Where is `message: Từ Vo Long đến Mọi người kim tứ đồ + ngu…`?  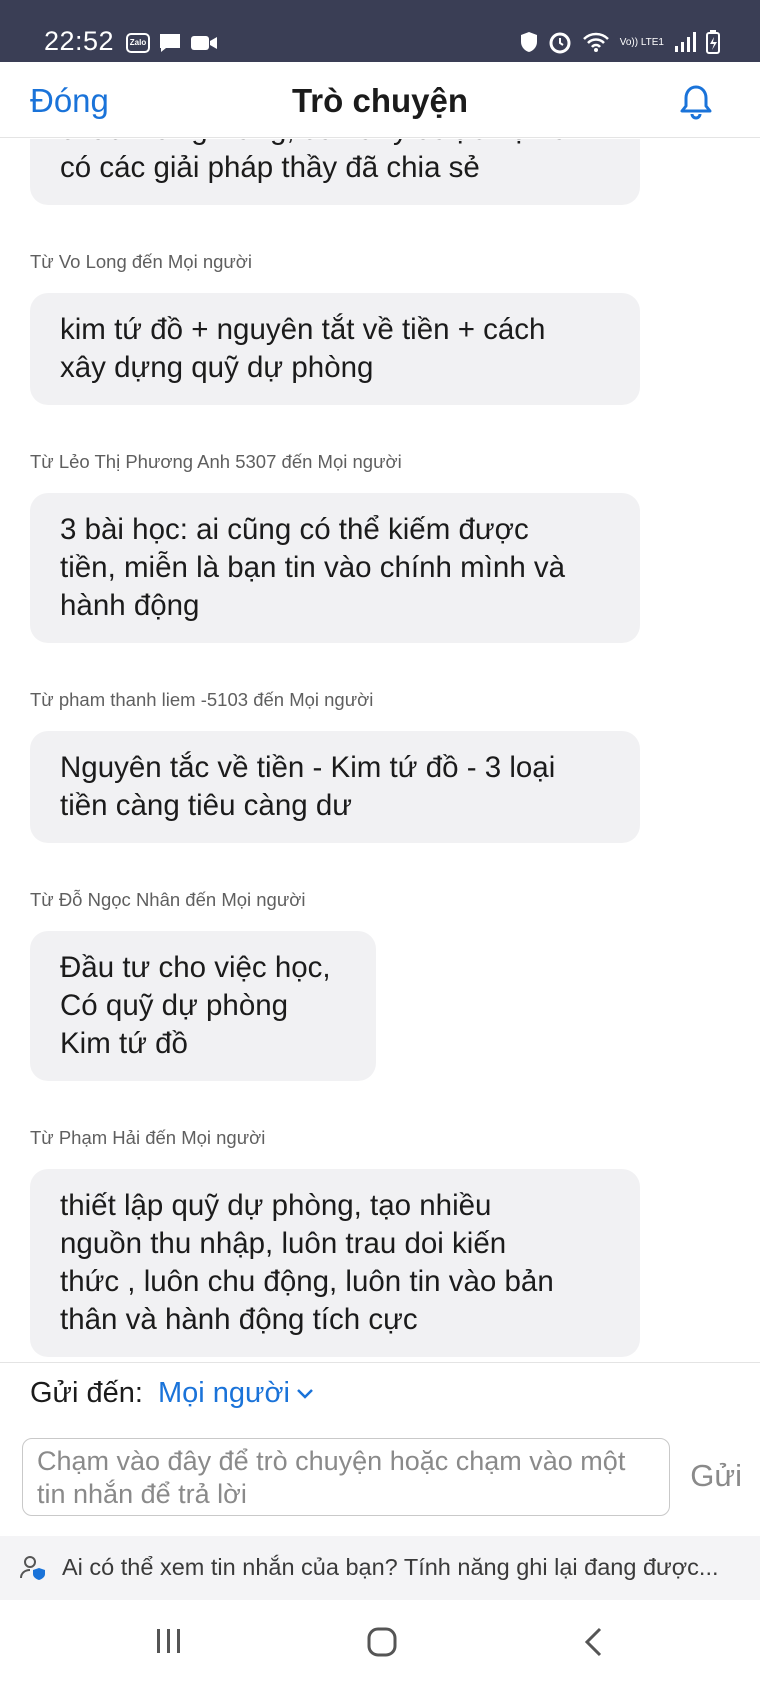
message: Từ Vo Long đến Mọi người kim tứ đồ + ngu… is located at coordinates (380, 328).